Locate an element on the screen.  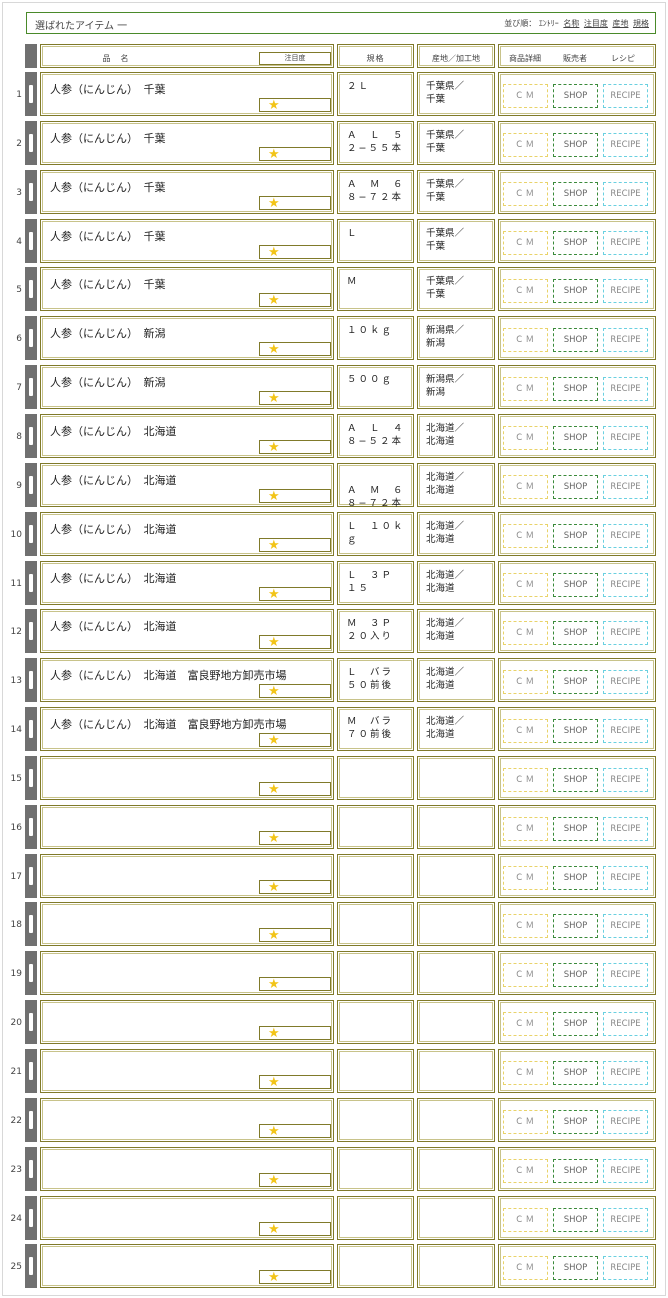
sort-by-attention-link: 注目度 is located at coordinates (596, 23).